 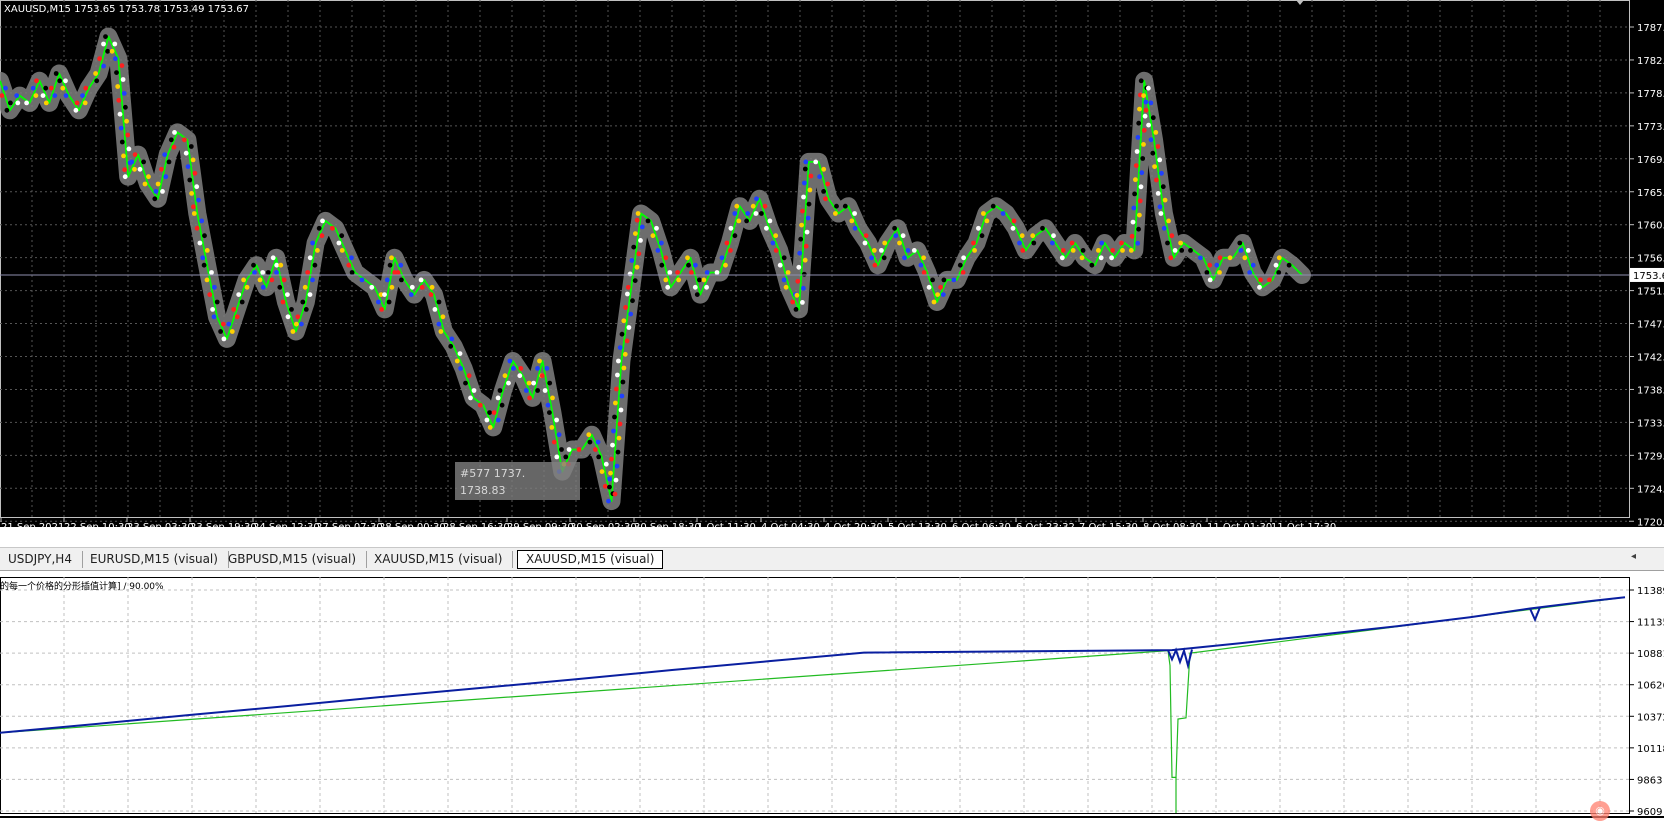 What do you see at coordinates (444, 559) in the screenshot?
I see `tab-xauusd-m15-1: XAUUSD,M15 (visual)` at bounding box center [444, 559].